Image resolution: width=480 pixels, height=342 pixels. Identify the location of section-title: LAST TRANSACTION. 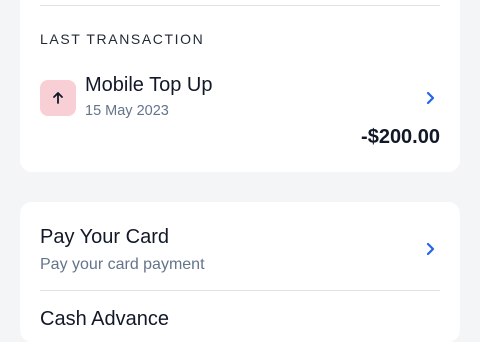
(122, 39).